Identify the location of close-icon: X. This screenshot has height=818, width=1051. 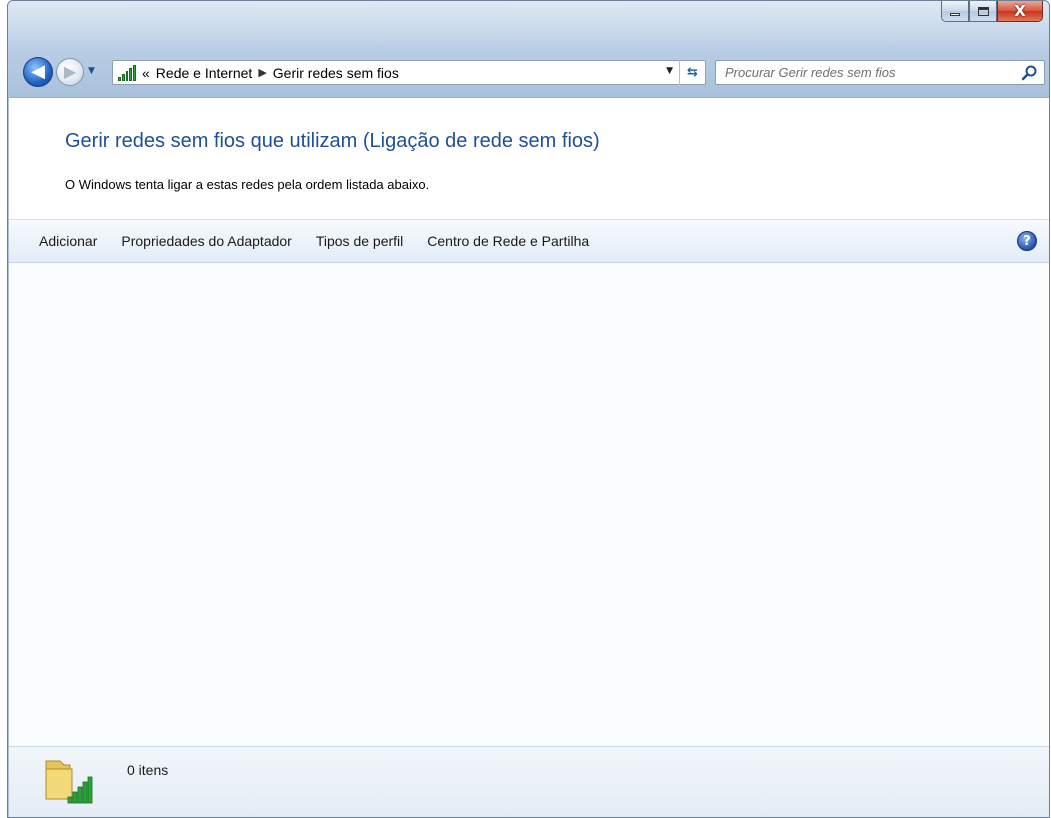
(1020, 11).